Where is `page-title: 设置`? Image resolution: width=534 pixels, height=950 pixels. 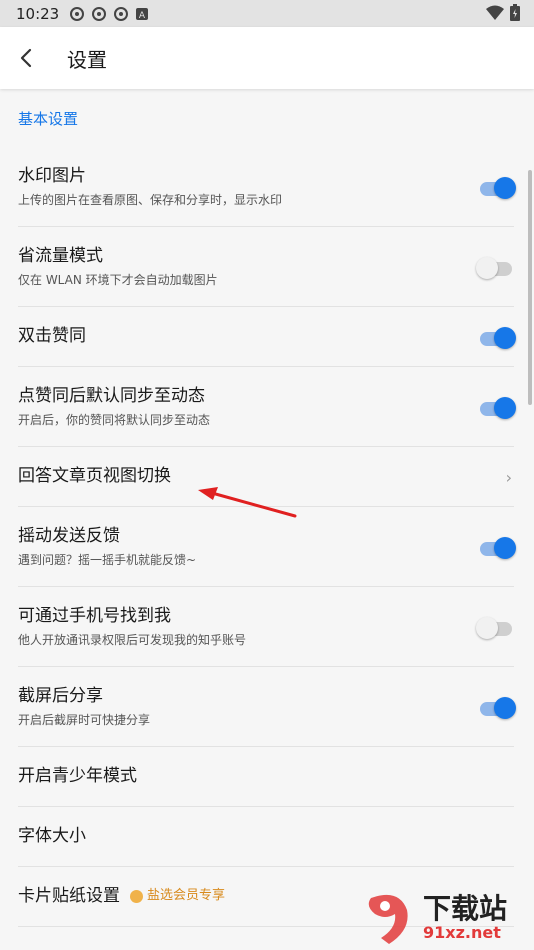 page-title: 设置 is located at coordinates (87, 59).